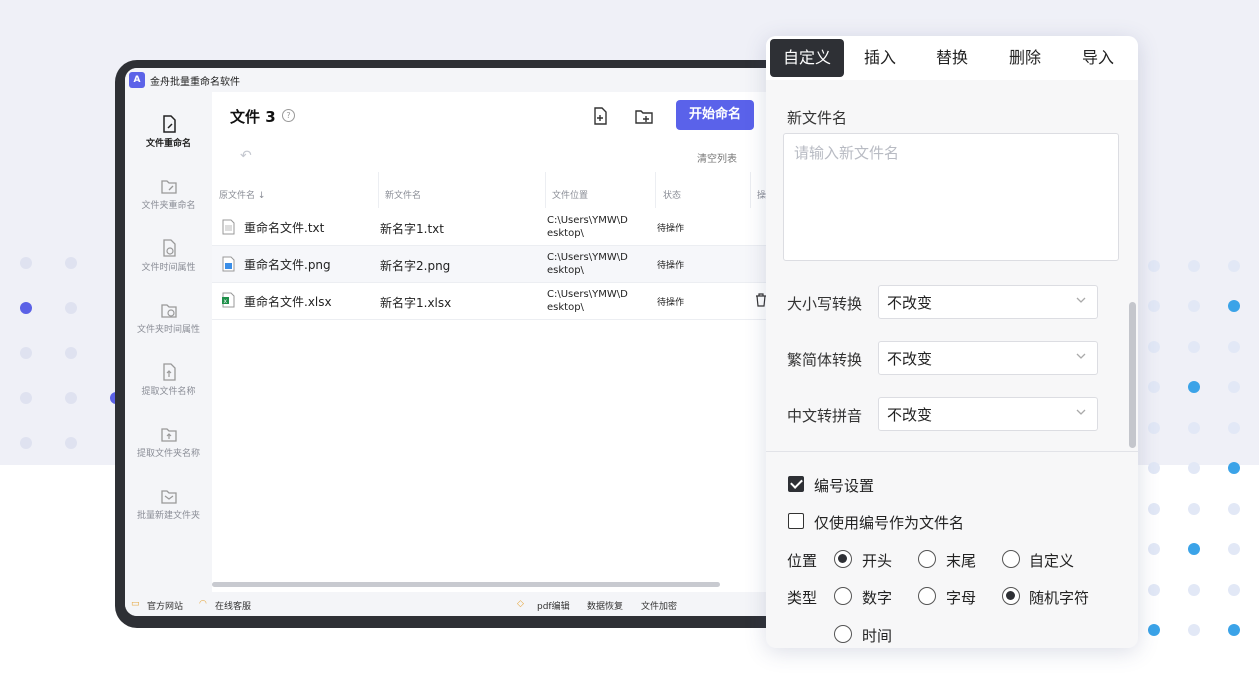 The width and height of the screenshot is (1259, 678). Describe the element at coordinates (927, 559) in the screenshot. I see `position-end-radio` at that location.